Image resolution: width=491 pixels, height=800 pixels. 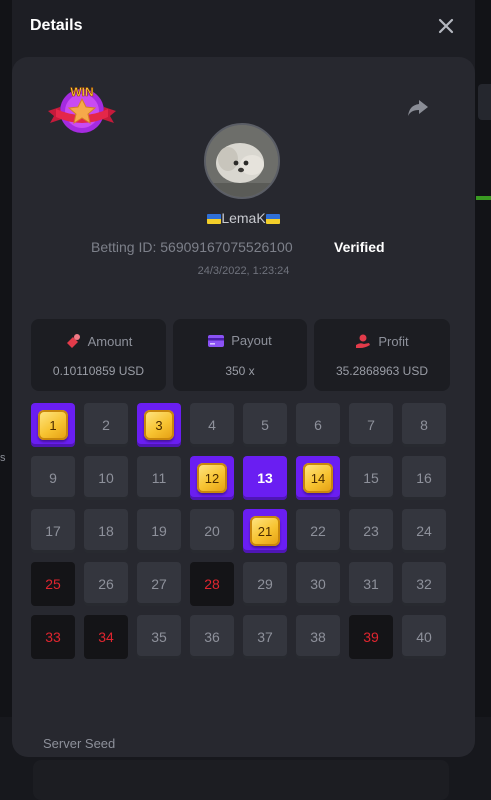 I want to click on grid-cell: 14, so click(x=318, y=478).